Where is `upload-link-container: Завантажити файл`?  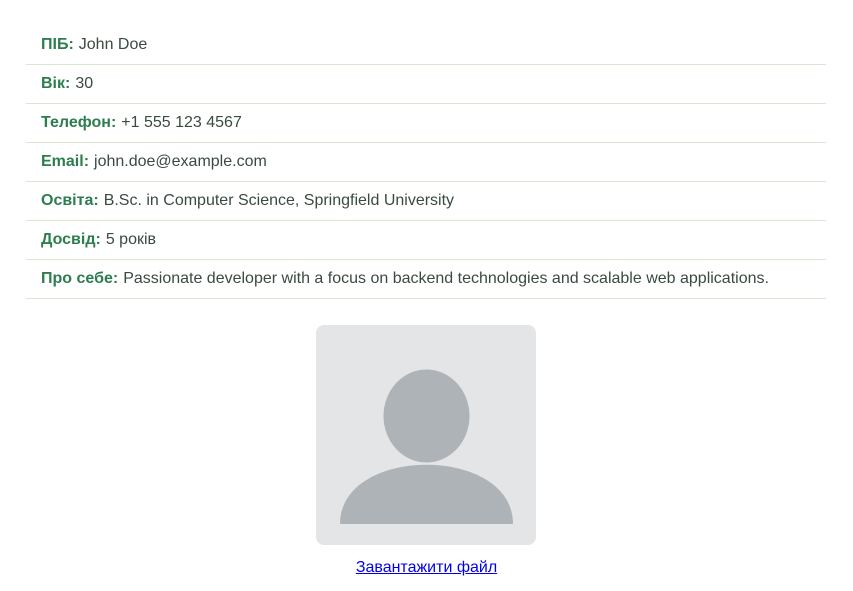
upload-link-container: Завантажити файл is located at coordinates (426, 568).